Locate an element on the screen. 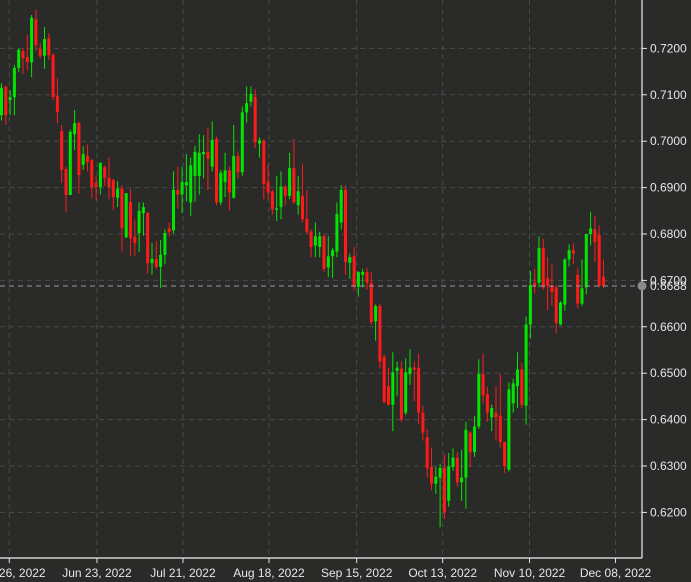 This screenshot has height=582, width=691. y-tick-label: 0.7100 is located at coordinates (668, 95).